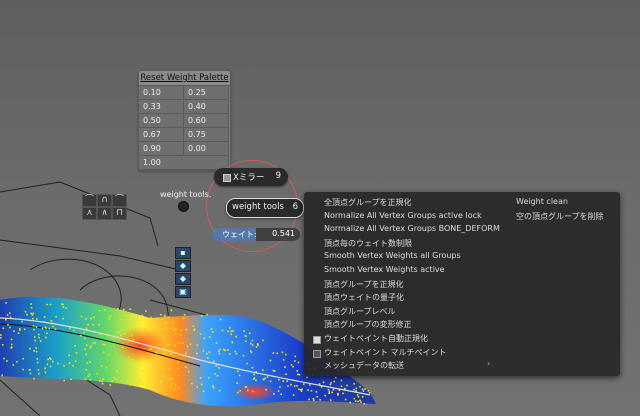 The width and height of the screenshot is (640, 416). What do you see at coordinates (206, 121) in the screenshot?
I see `palette-value: 0.60` at bounding box center [206, 121].